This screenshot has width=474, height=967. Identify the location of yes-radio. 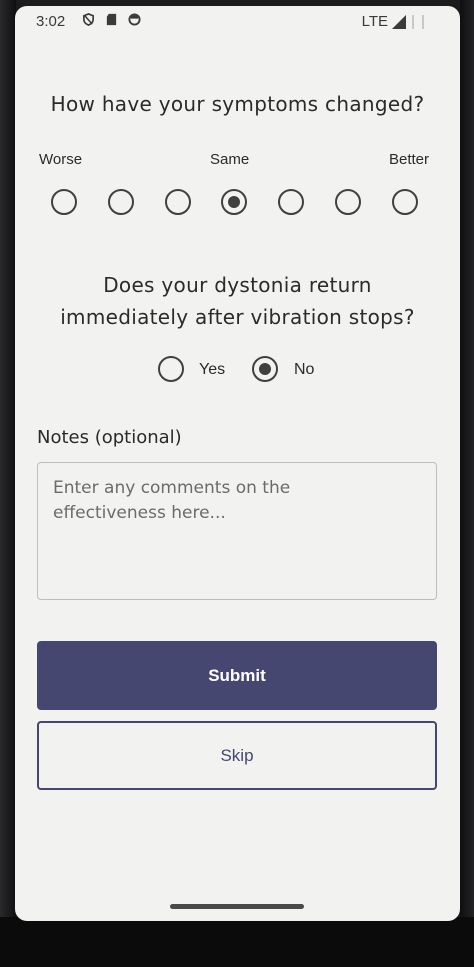
(171, 369).